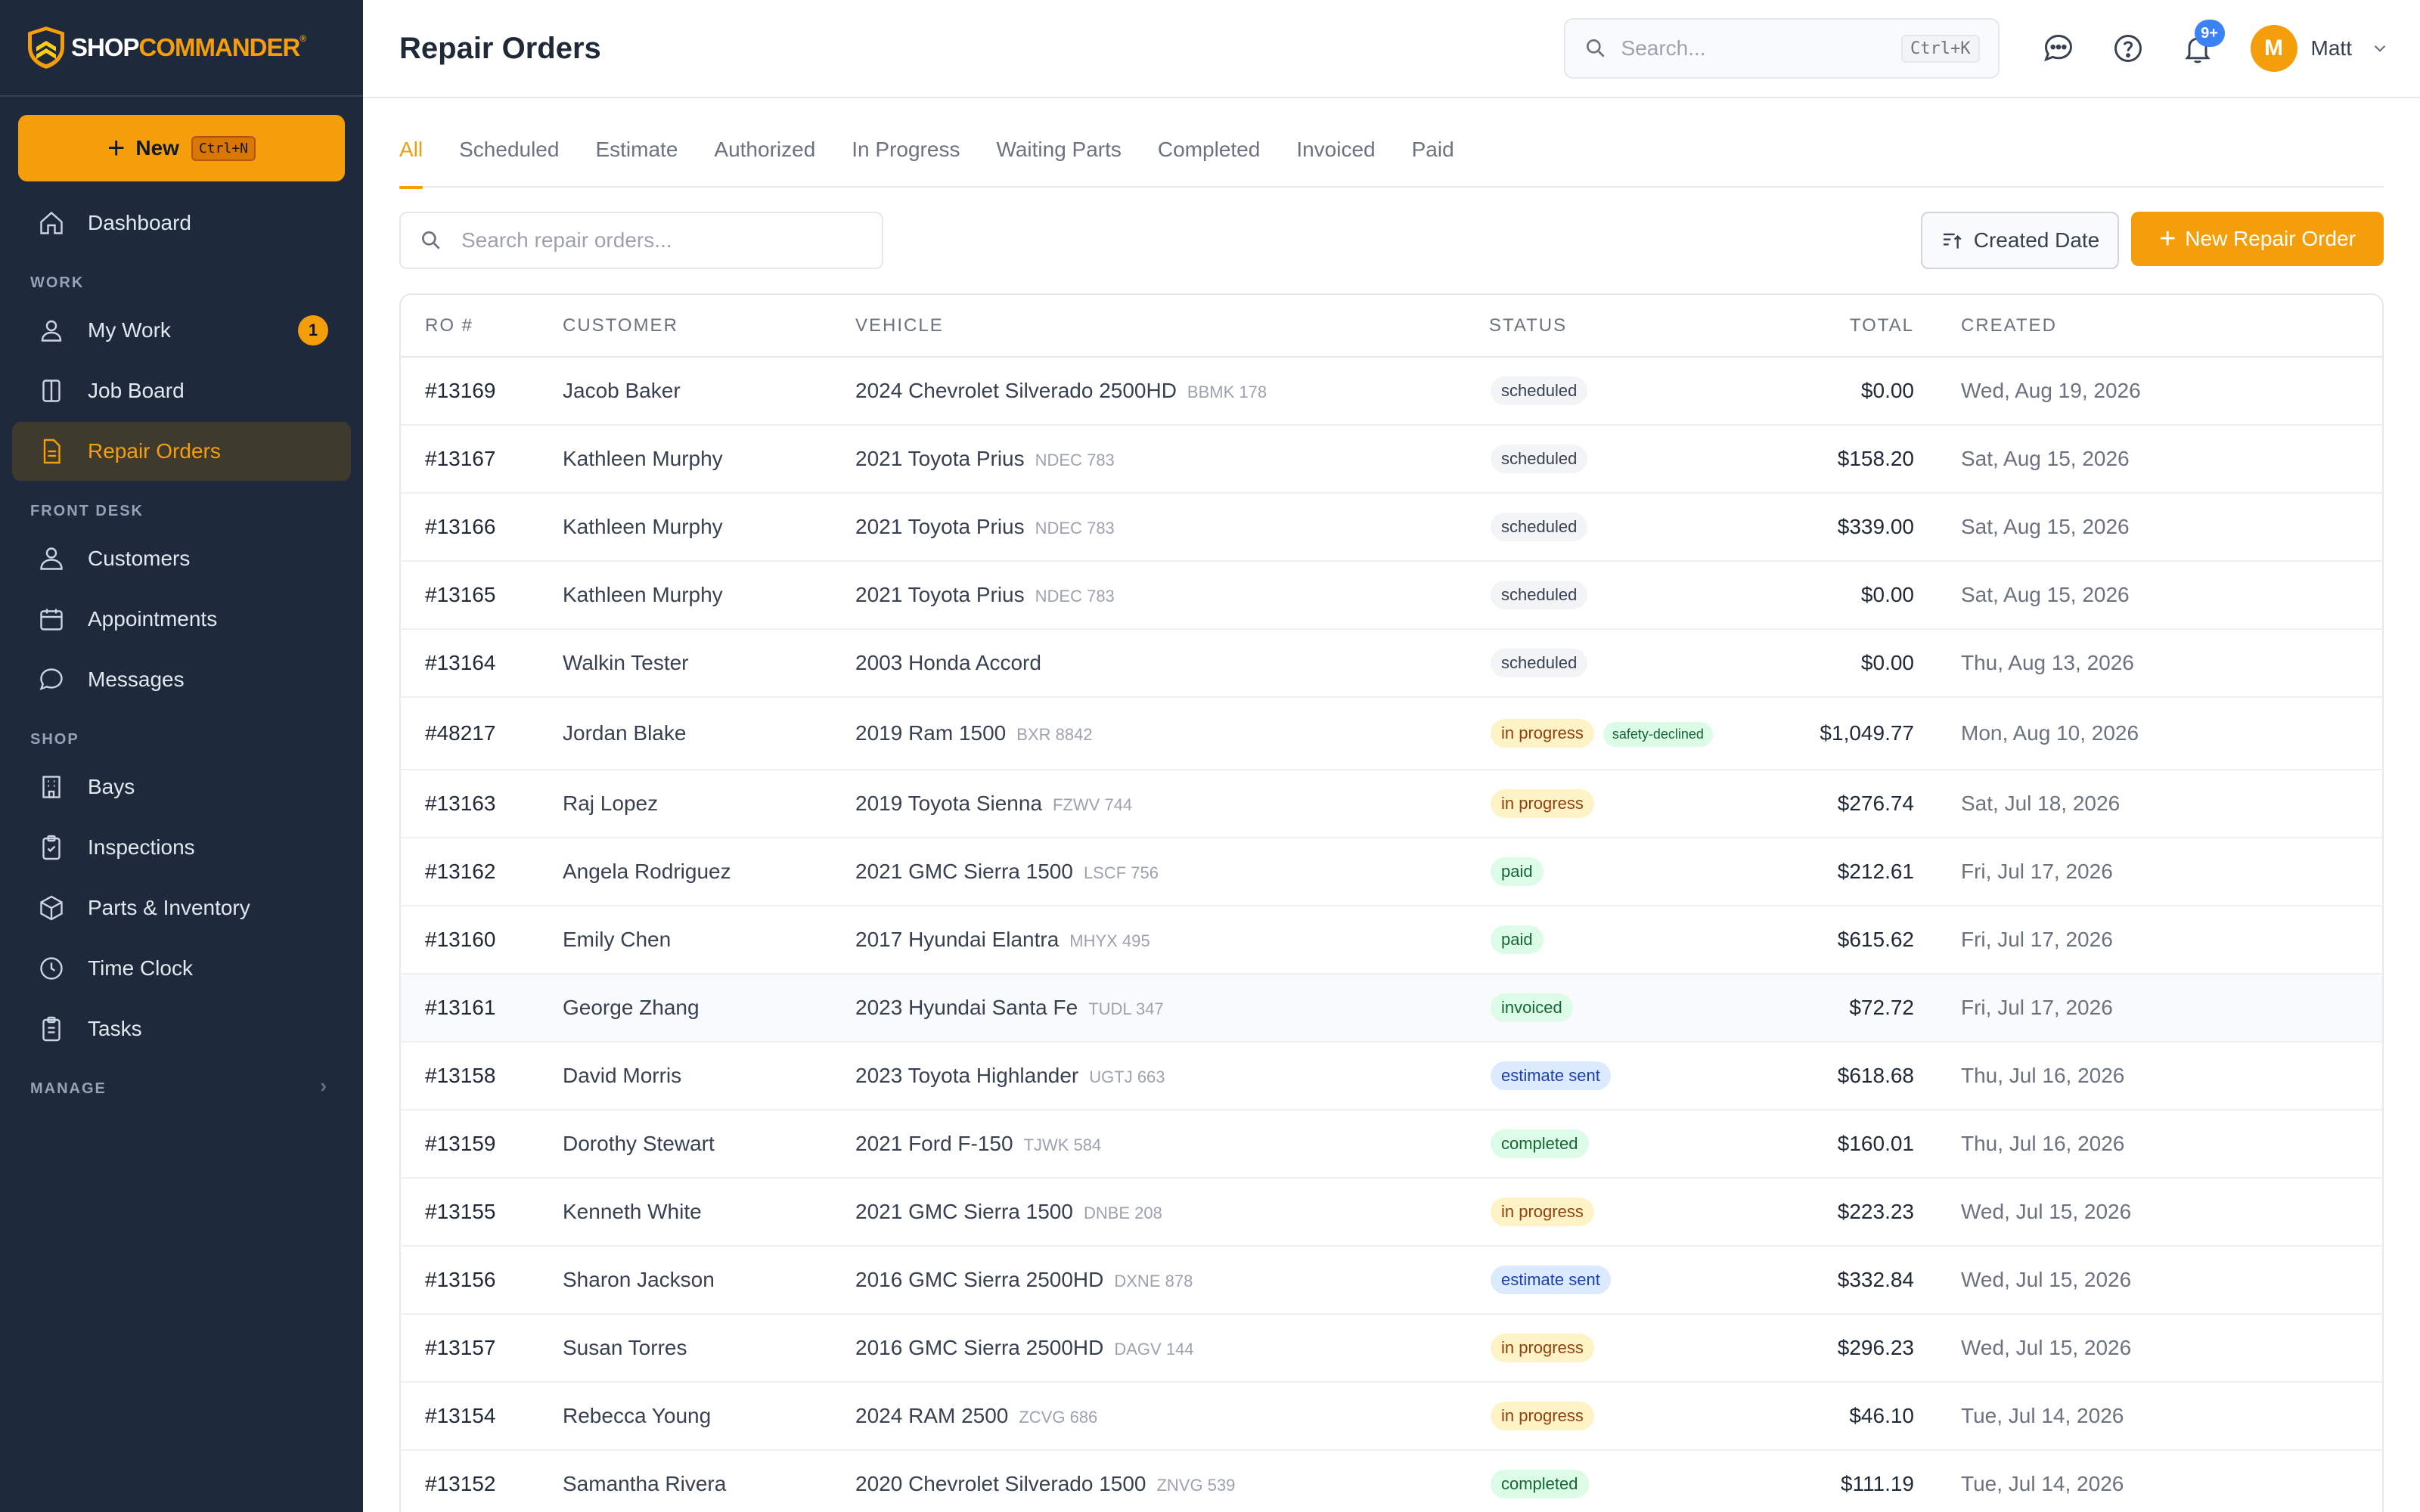  I want to click on license-plate: NDEC 783, so click(1075, 460).